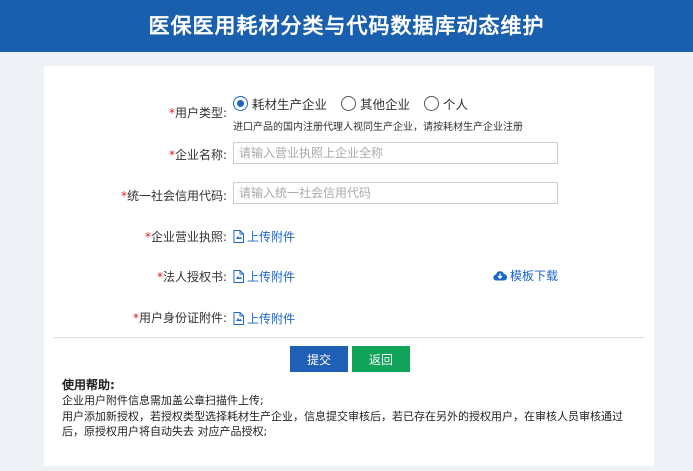  What do you see at coordinates (179, 318) in the screenshot?
I see `id-card-label: *用户身份证附件:` at bounding box center [179, 318].